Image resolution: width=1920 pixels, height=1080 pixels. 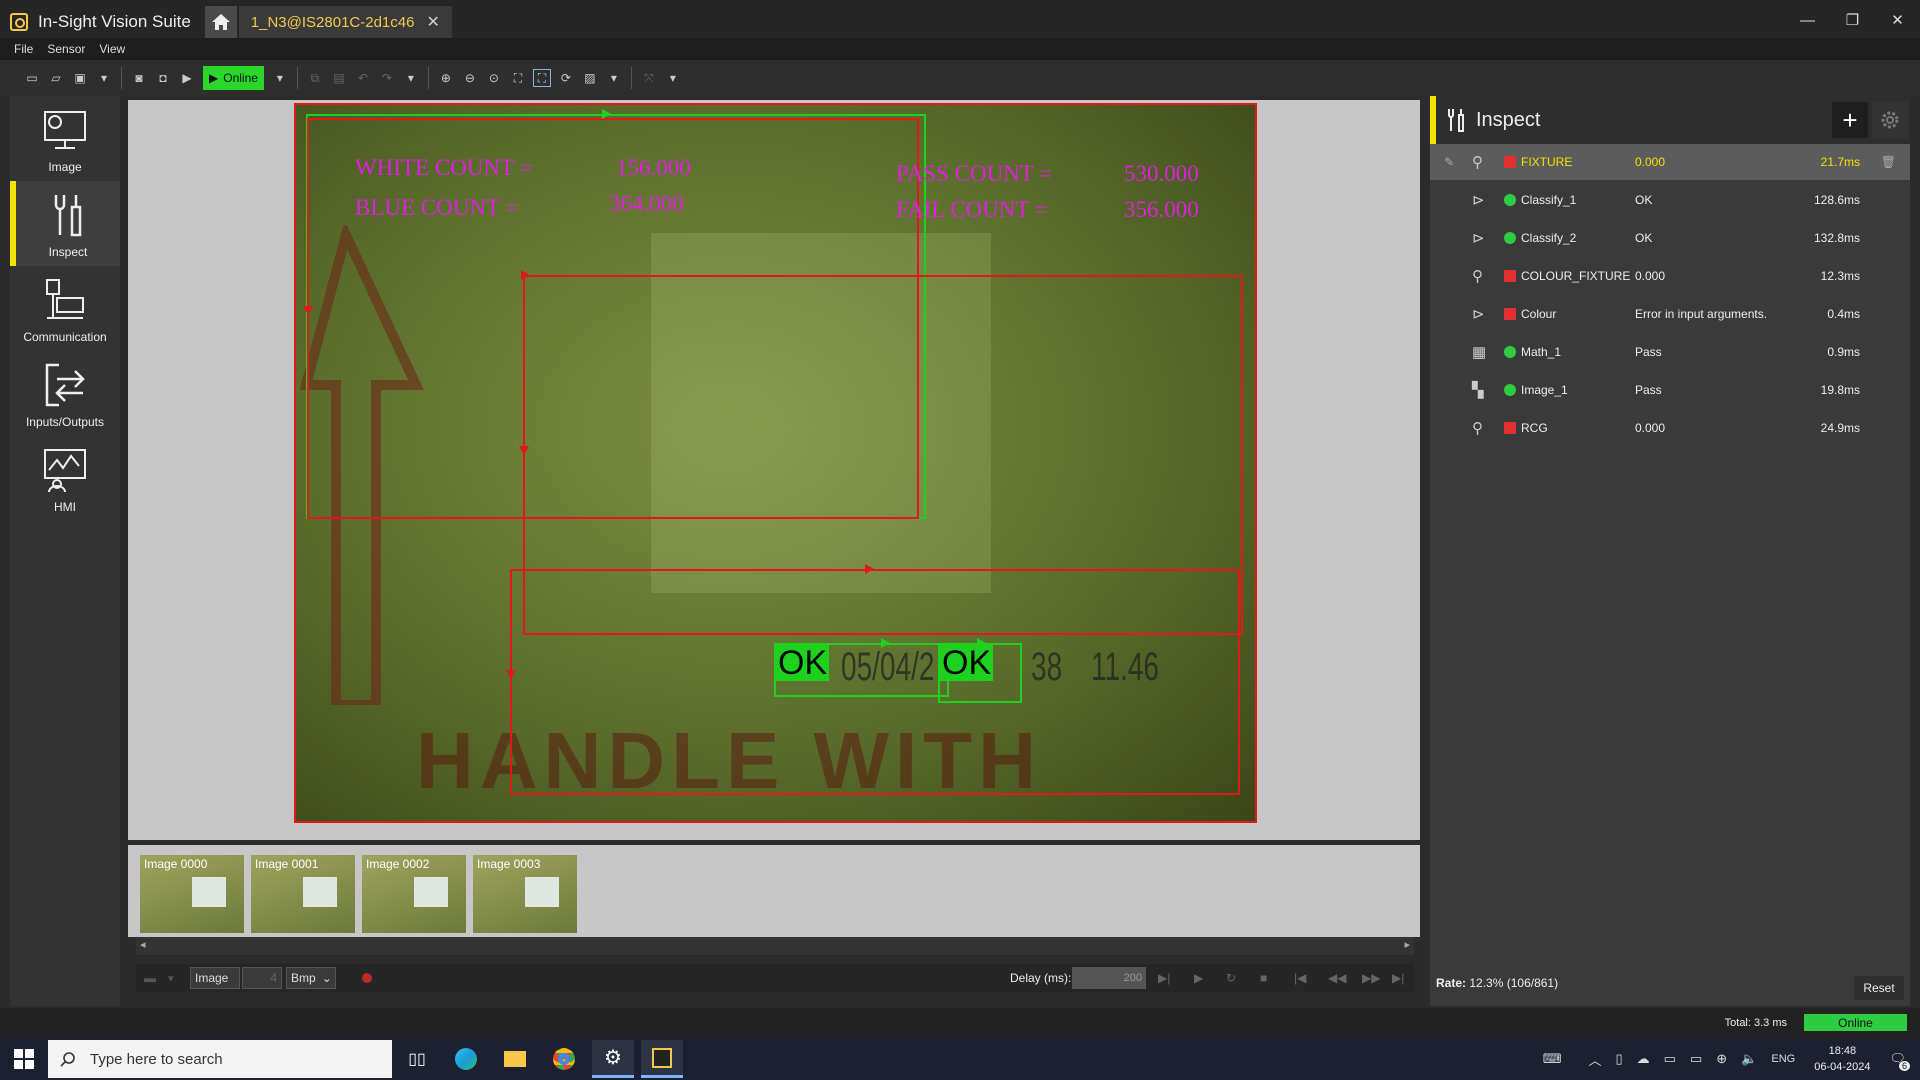 What do you see at coordinates (1231, 978) in the screenshot?
I see `loop-icon: ↻` at bounding box center [1231, 978].